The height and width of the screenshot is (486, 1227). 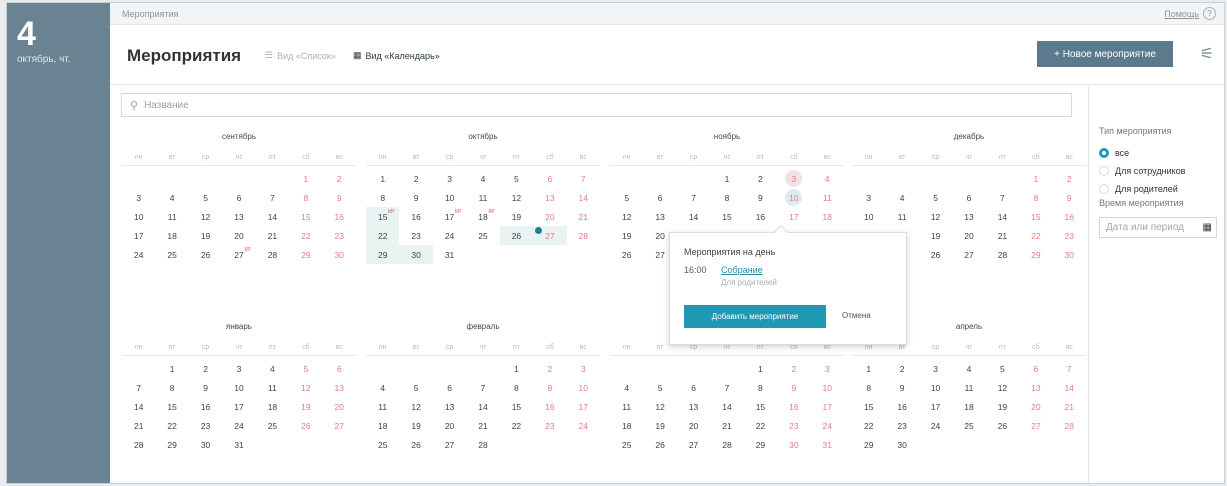 I want to click on day-cell: 18, so click(x=968, y=406).